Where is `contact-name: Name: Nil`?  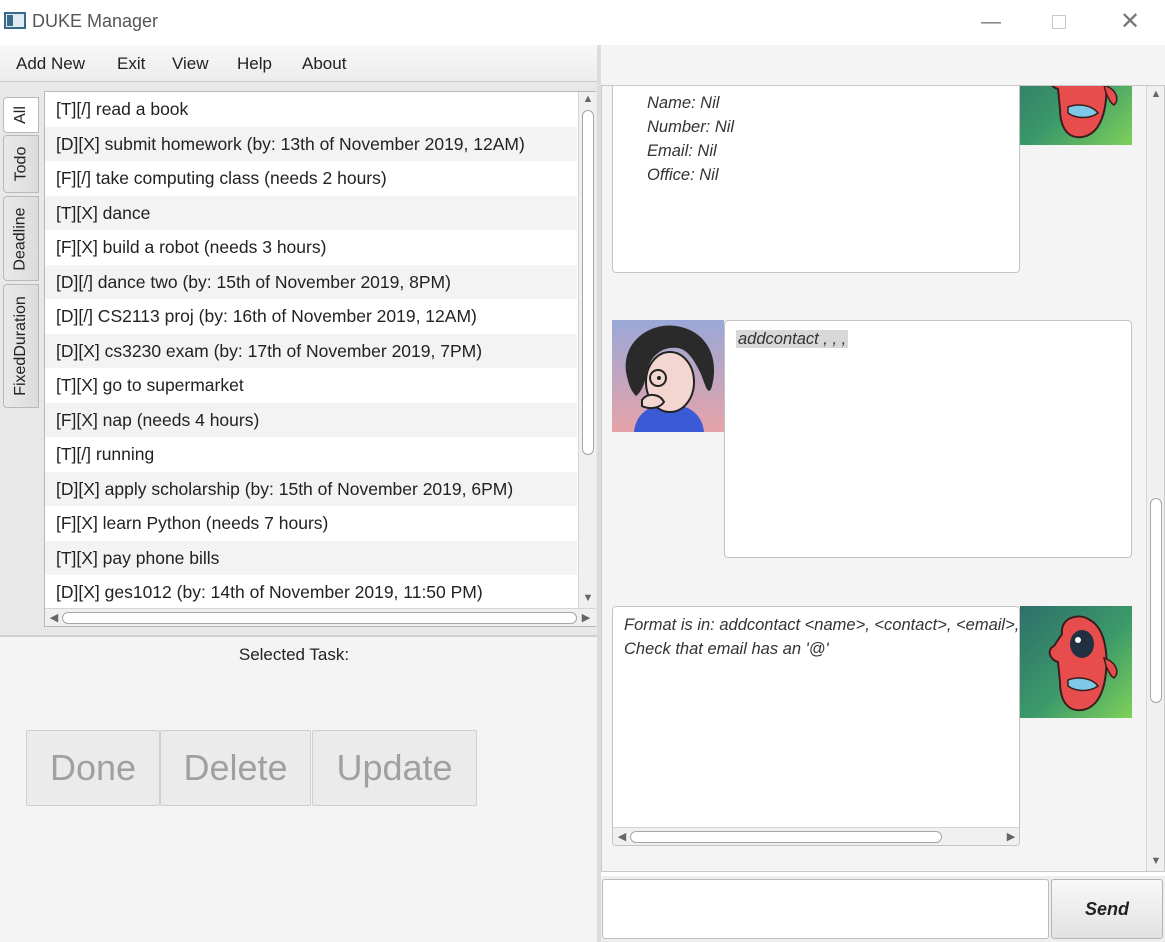 contact-name: Name: Nil is located at coordinates (683, 103).